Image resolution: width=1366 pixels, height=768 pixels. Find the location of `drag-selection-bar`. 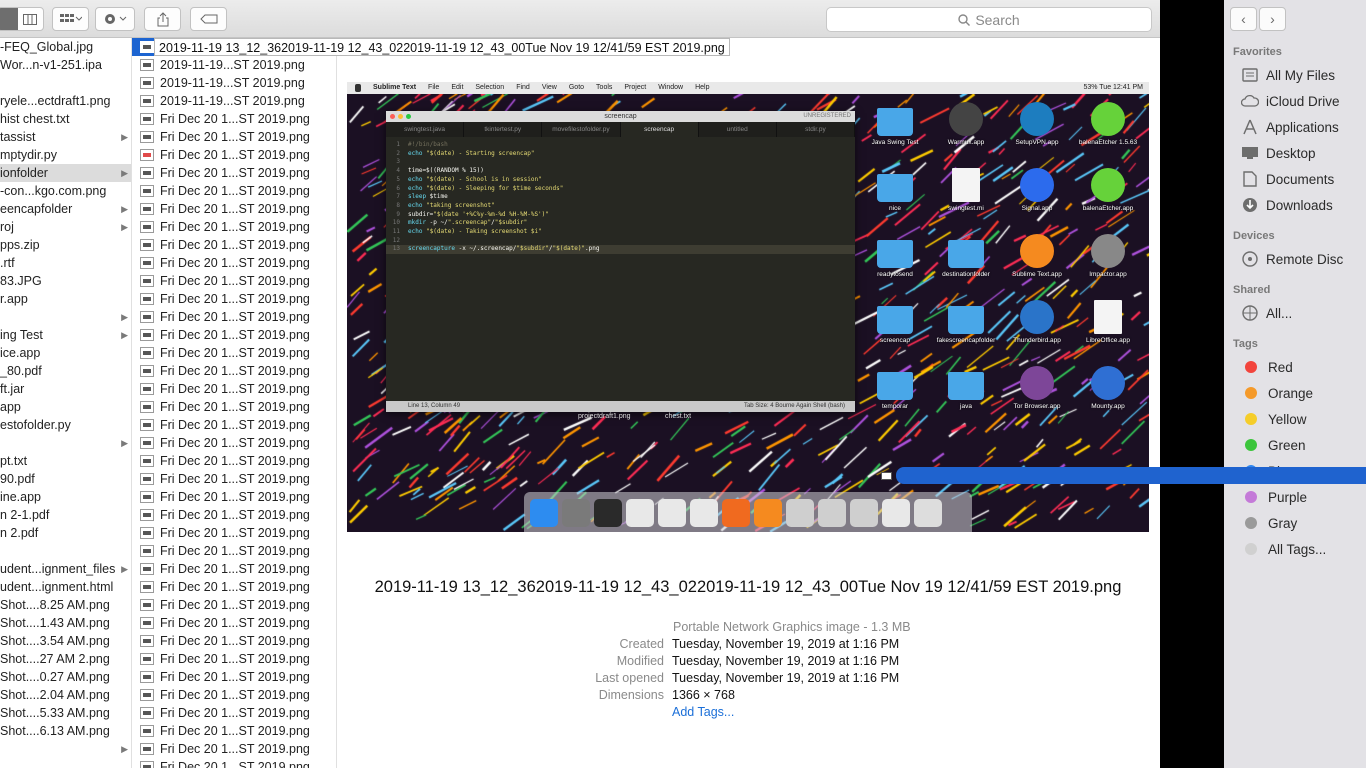

drag-selection-bar is located at coordinates (1131, 475).